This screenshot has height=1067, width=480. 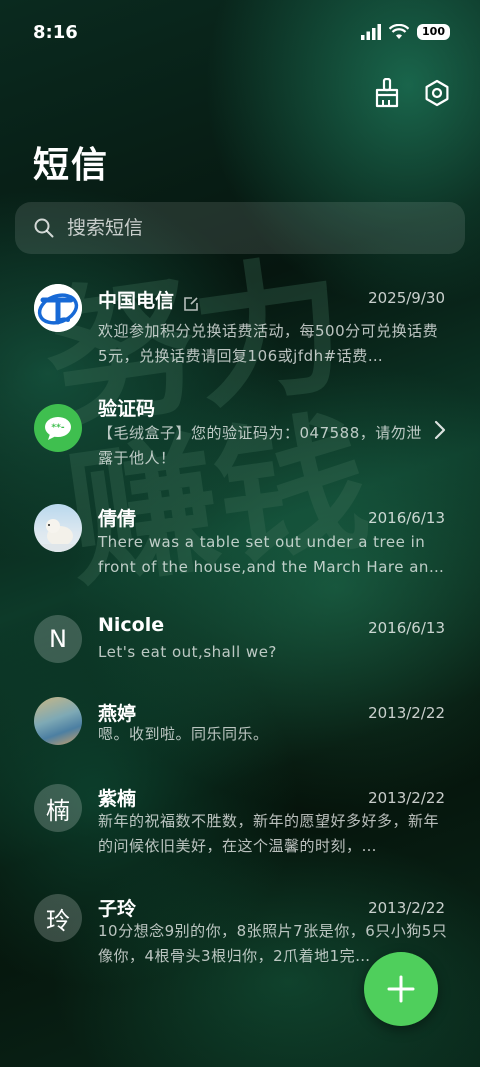 I want to click on conversation-date: 2025/9/30, so click(x=406, y=298).